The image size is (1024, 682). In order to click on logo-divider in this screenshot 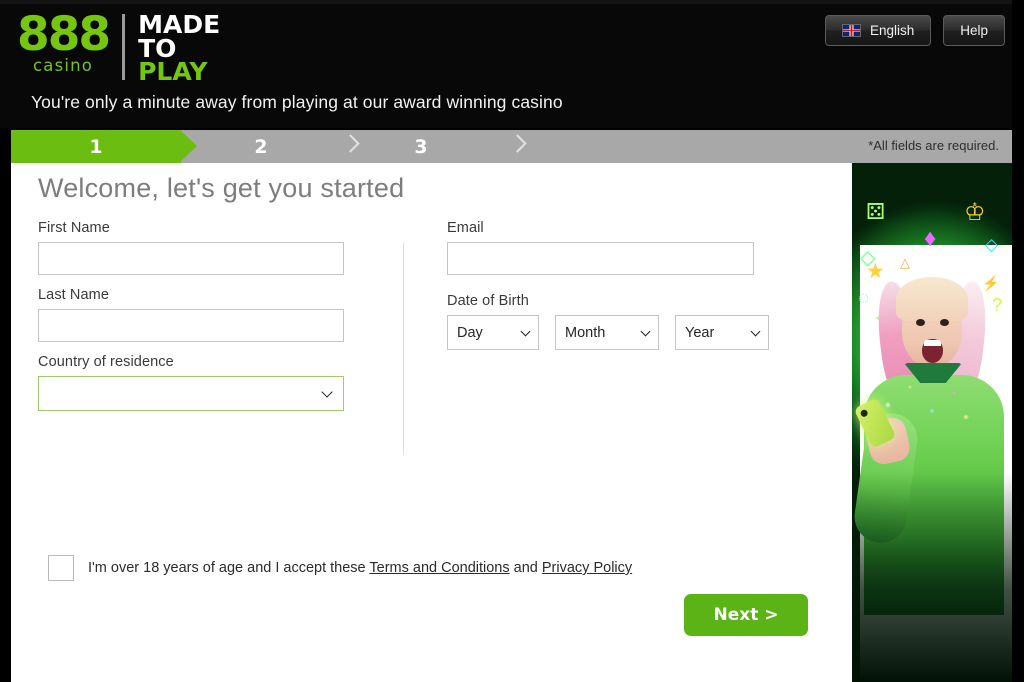, I will do `click(124, 47)`.